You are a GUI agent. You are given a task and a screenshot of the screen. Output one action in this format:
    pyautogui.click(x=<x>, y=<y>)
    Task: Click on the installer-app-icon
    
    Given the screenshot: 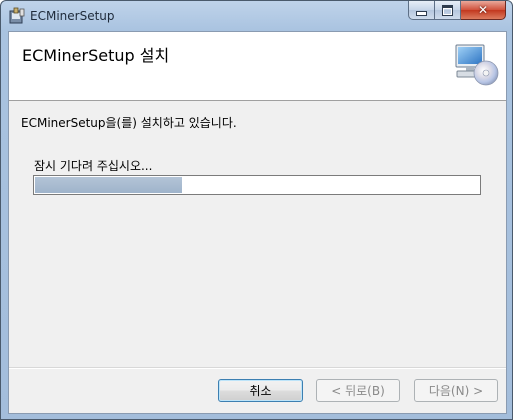 What is the action you would take?
    pyautogui.click(x=17, y=15)
    